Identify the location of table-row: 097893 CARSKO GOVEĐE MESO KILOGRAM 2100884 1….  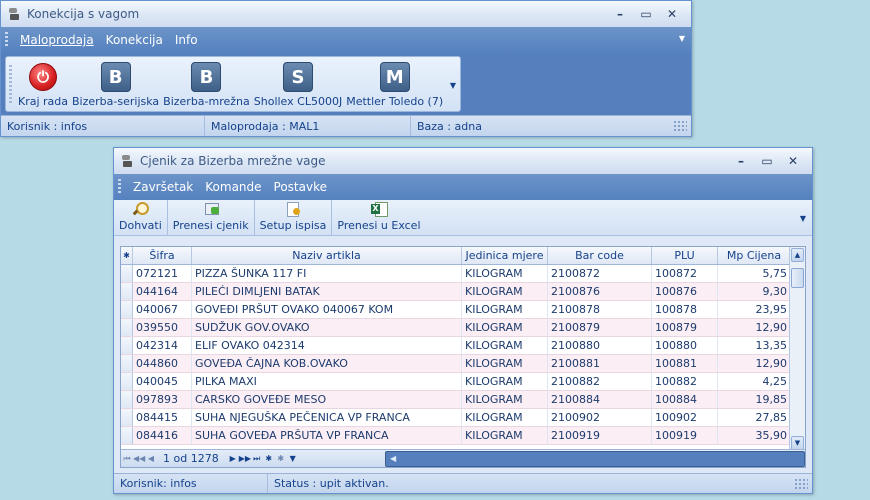
(463, 400).